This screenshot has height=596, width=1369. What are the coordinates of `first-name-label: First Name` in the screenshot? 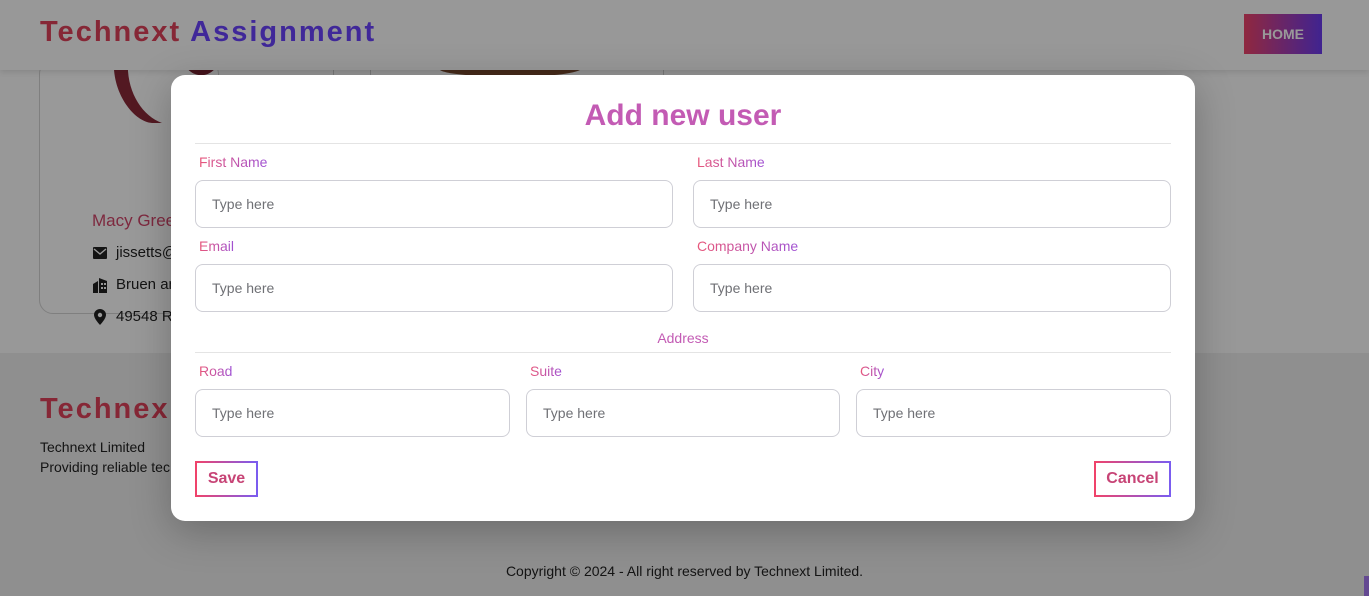 It's located at (233, 162).